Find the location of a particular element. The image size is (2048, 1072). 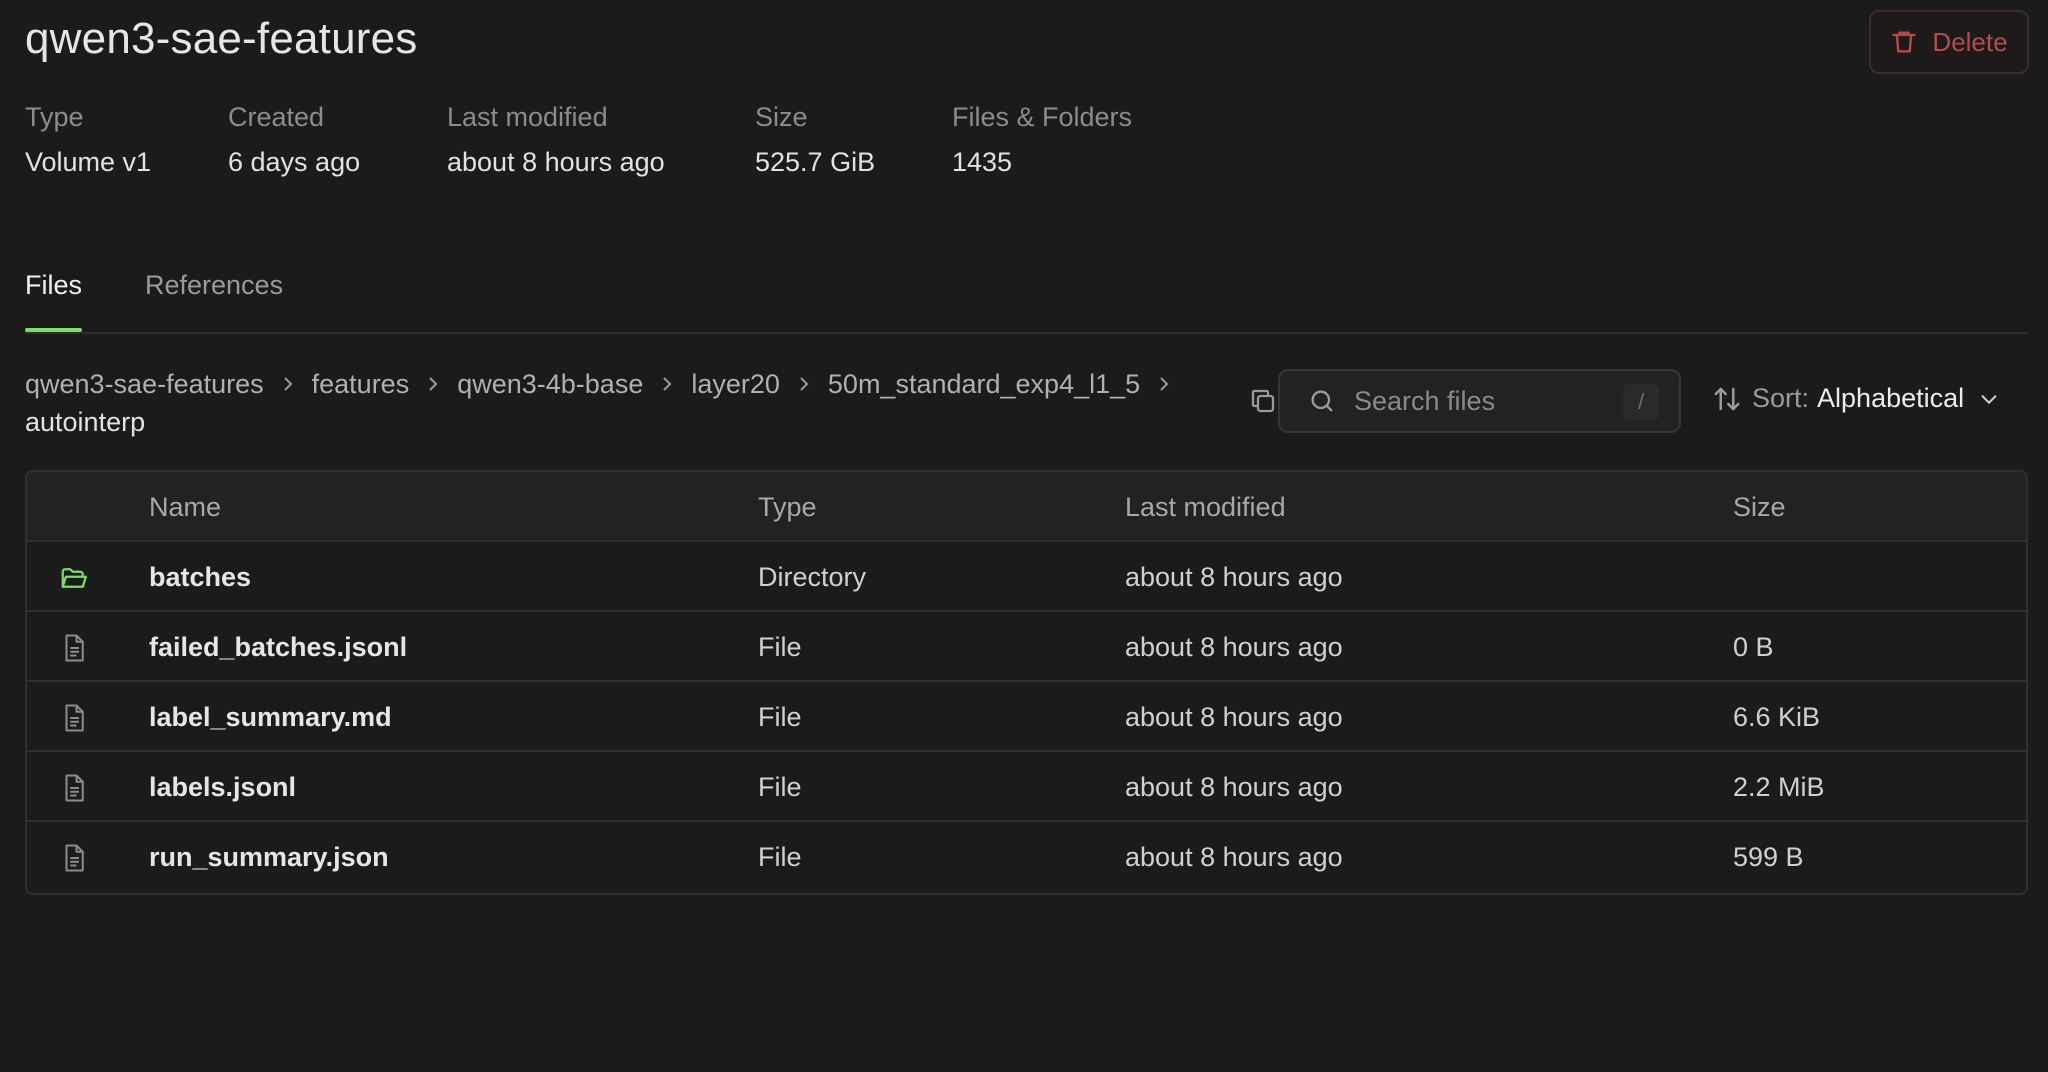

search-box: / is located at coordinates (1479, 401).